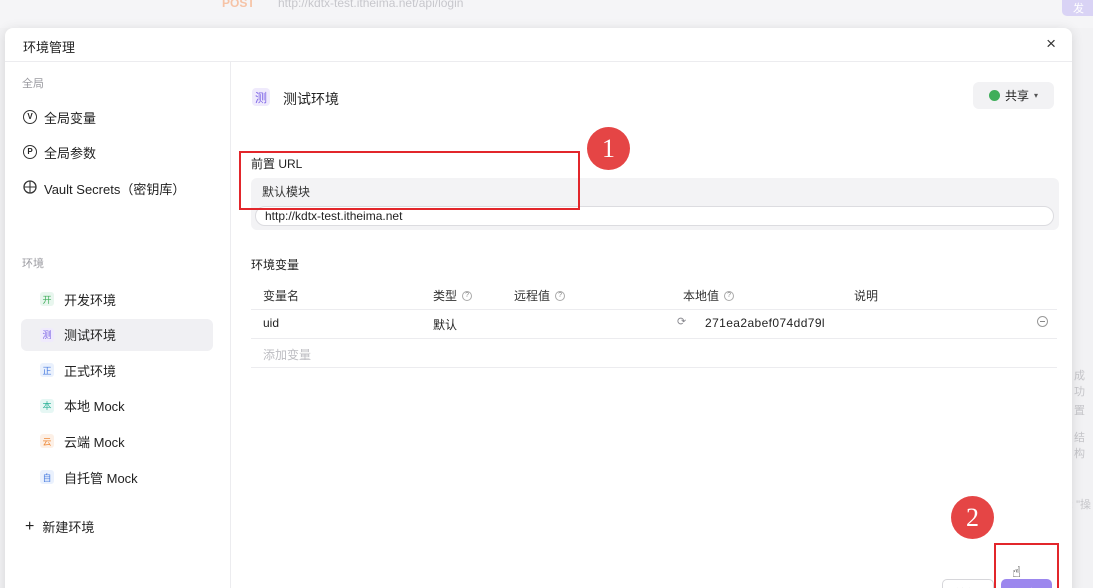  I want to click on sync-icon: ⟳, so click(681, 321).